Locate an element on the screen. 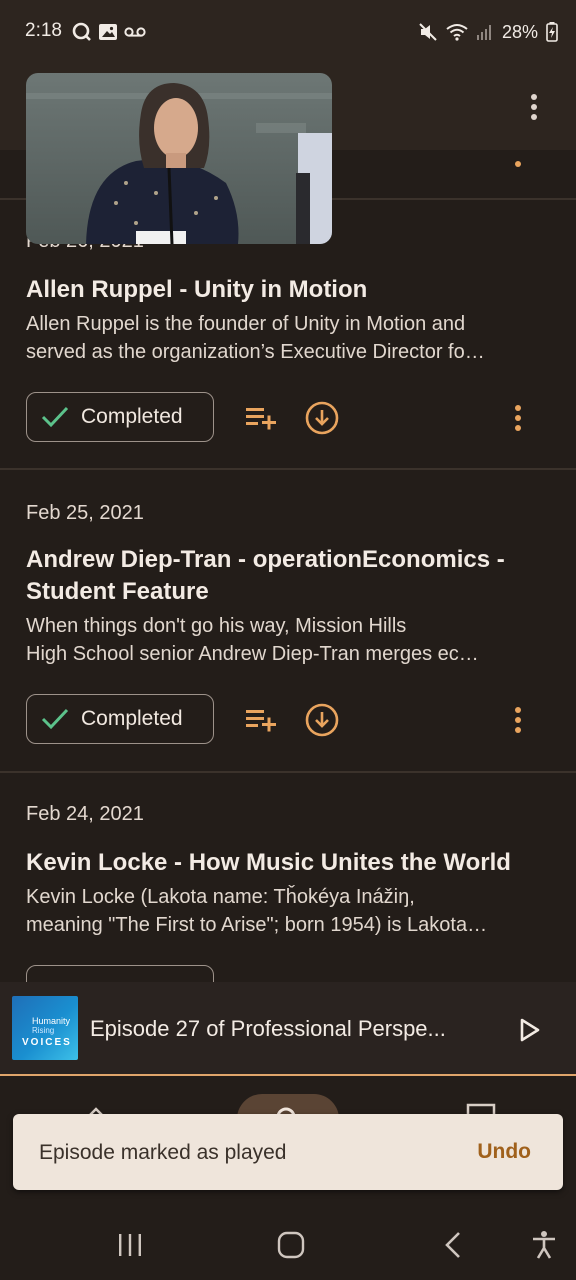 This screenshot has height=1280, width=576. video-frame-image is located at coordinates (179, 158).